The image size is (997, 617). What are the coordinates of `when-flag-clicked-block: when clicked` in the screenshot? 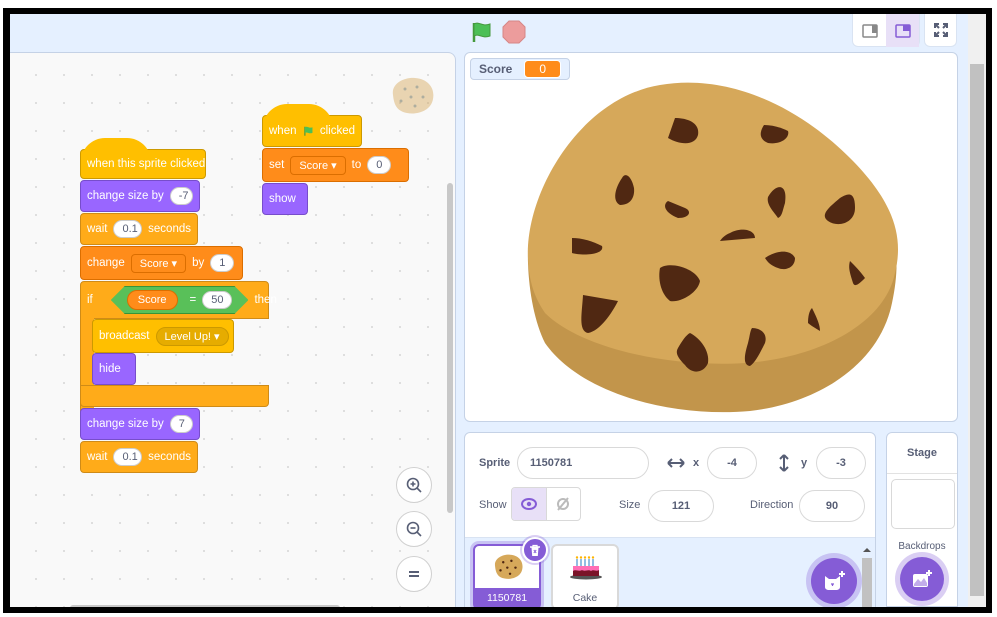 It's located at (312, 125).